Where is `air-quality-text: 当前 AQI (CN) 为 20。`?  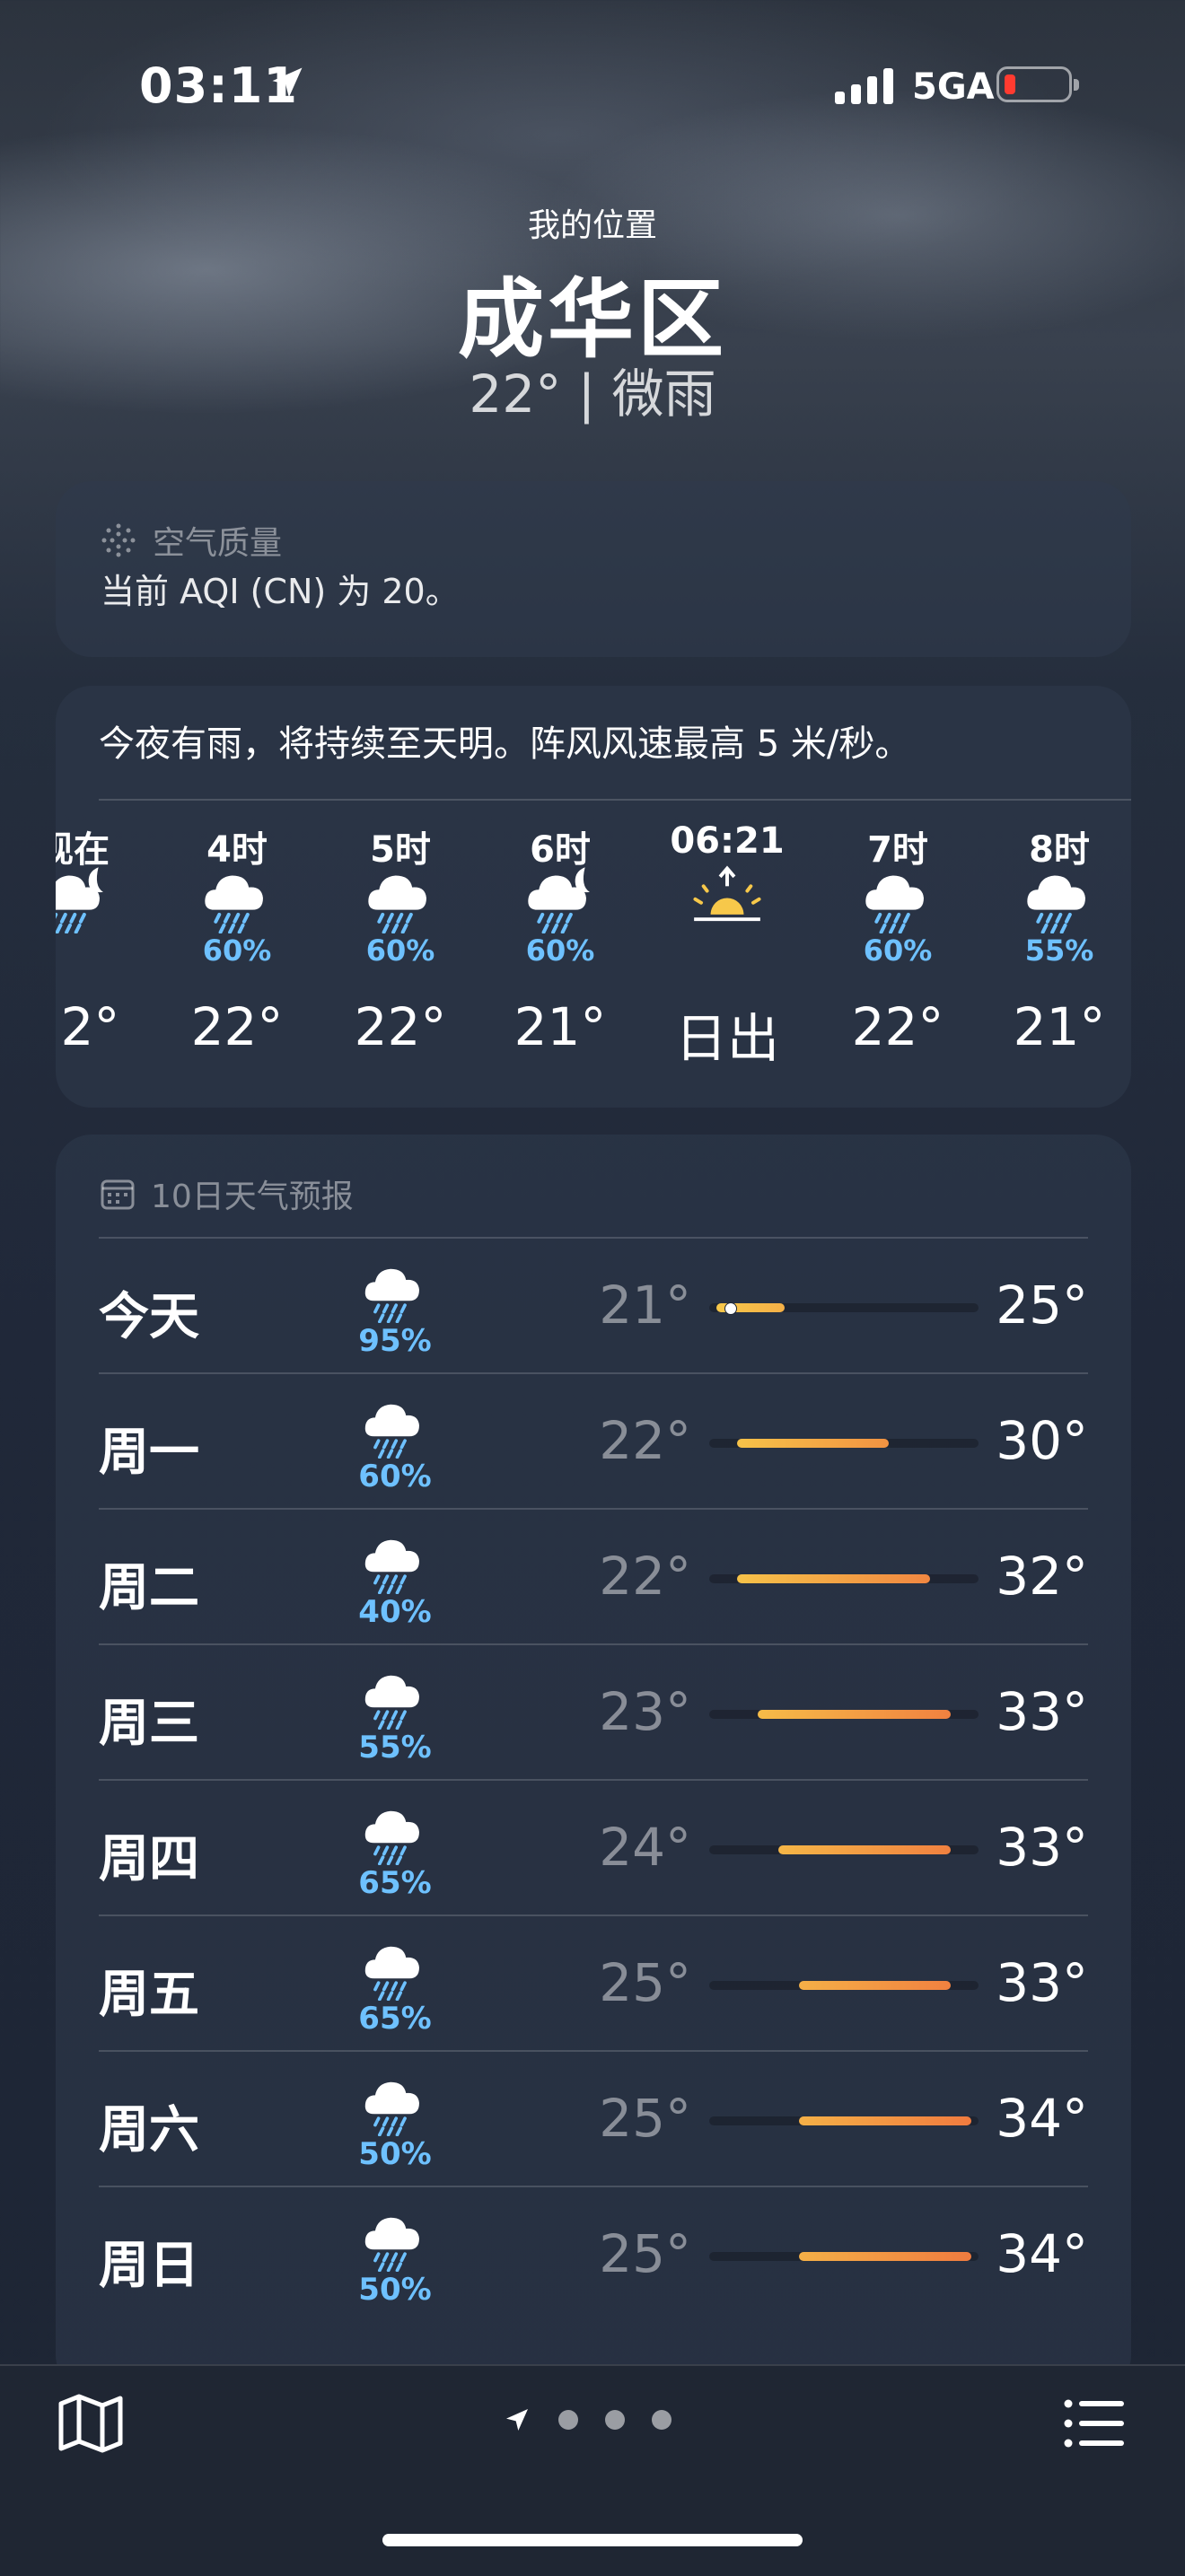 air-quality-text: 当前 AQI (CN) 为 20。 is located at coordinates (280, 588).